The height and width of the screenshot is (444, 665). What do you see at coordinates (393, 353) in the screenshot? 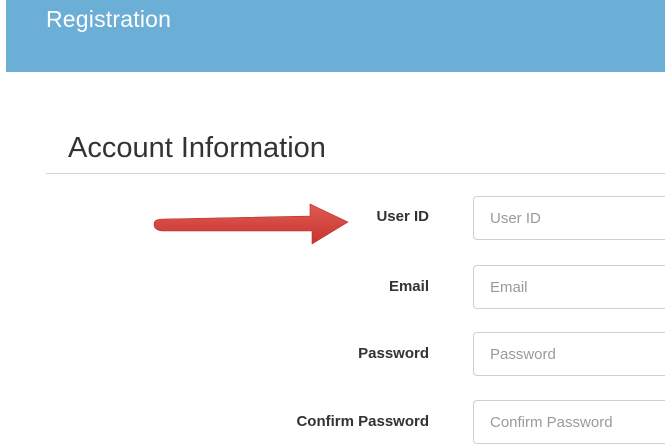
I see `password-label: Password` at bounding box center [393, 353].